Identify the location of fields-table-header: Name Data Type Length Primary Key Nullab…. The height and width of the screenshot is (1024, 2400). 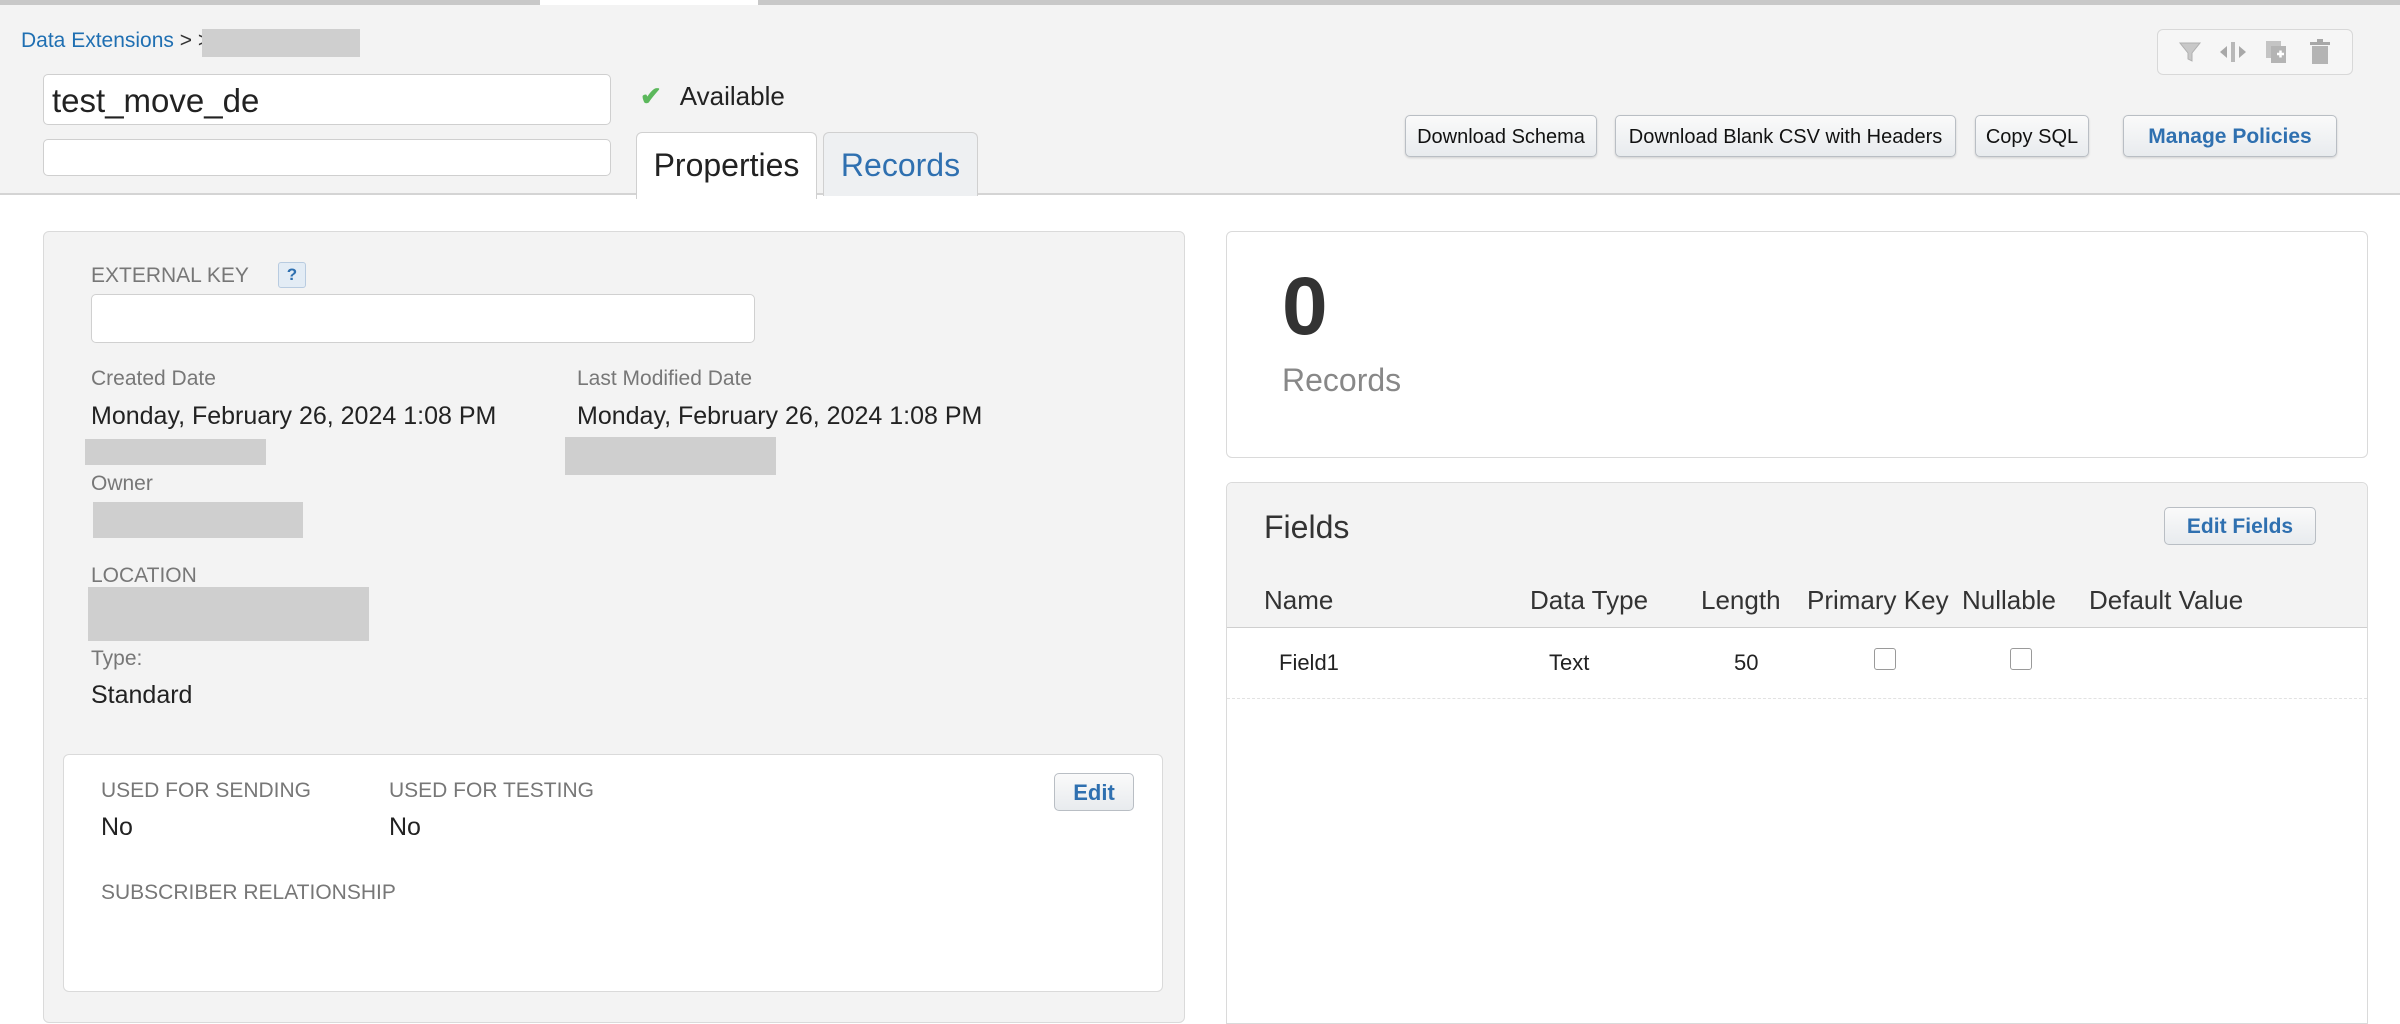
(1797, 599).